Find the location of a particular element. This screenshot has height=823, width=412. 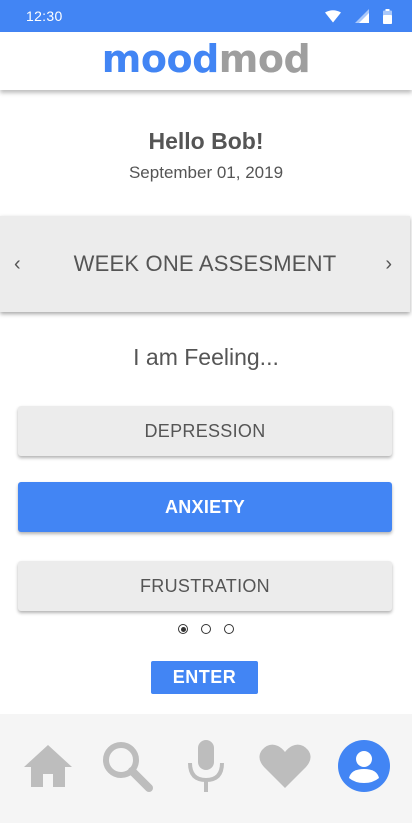

home-icon is located at coordinates (47, 765).